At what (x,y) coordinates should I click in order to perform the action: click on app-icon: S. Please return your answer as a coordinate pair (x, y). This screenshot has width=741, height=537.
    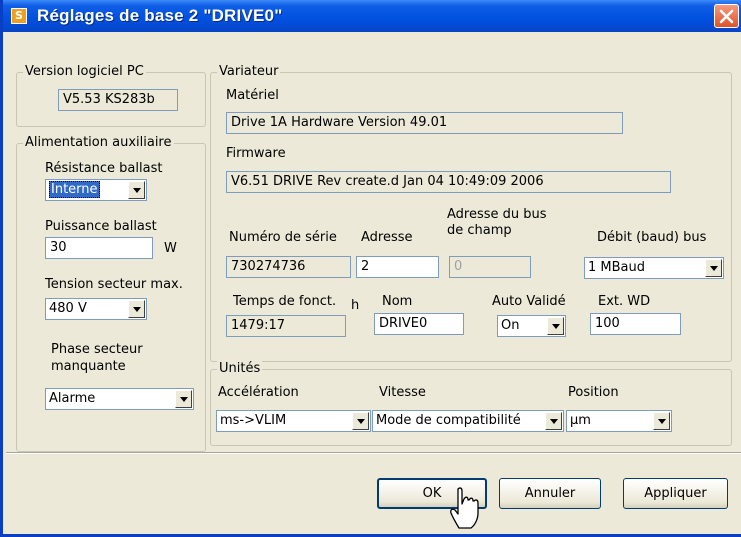
    Looking at the image, I should click on (19, 16).